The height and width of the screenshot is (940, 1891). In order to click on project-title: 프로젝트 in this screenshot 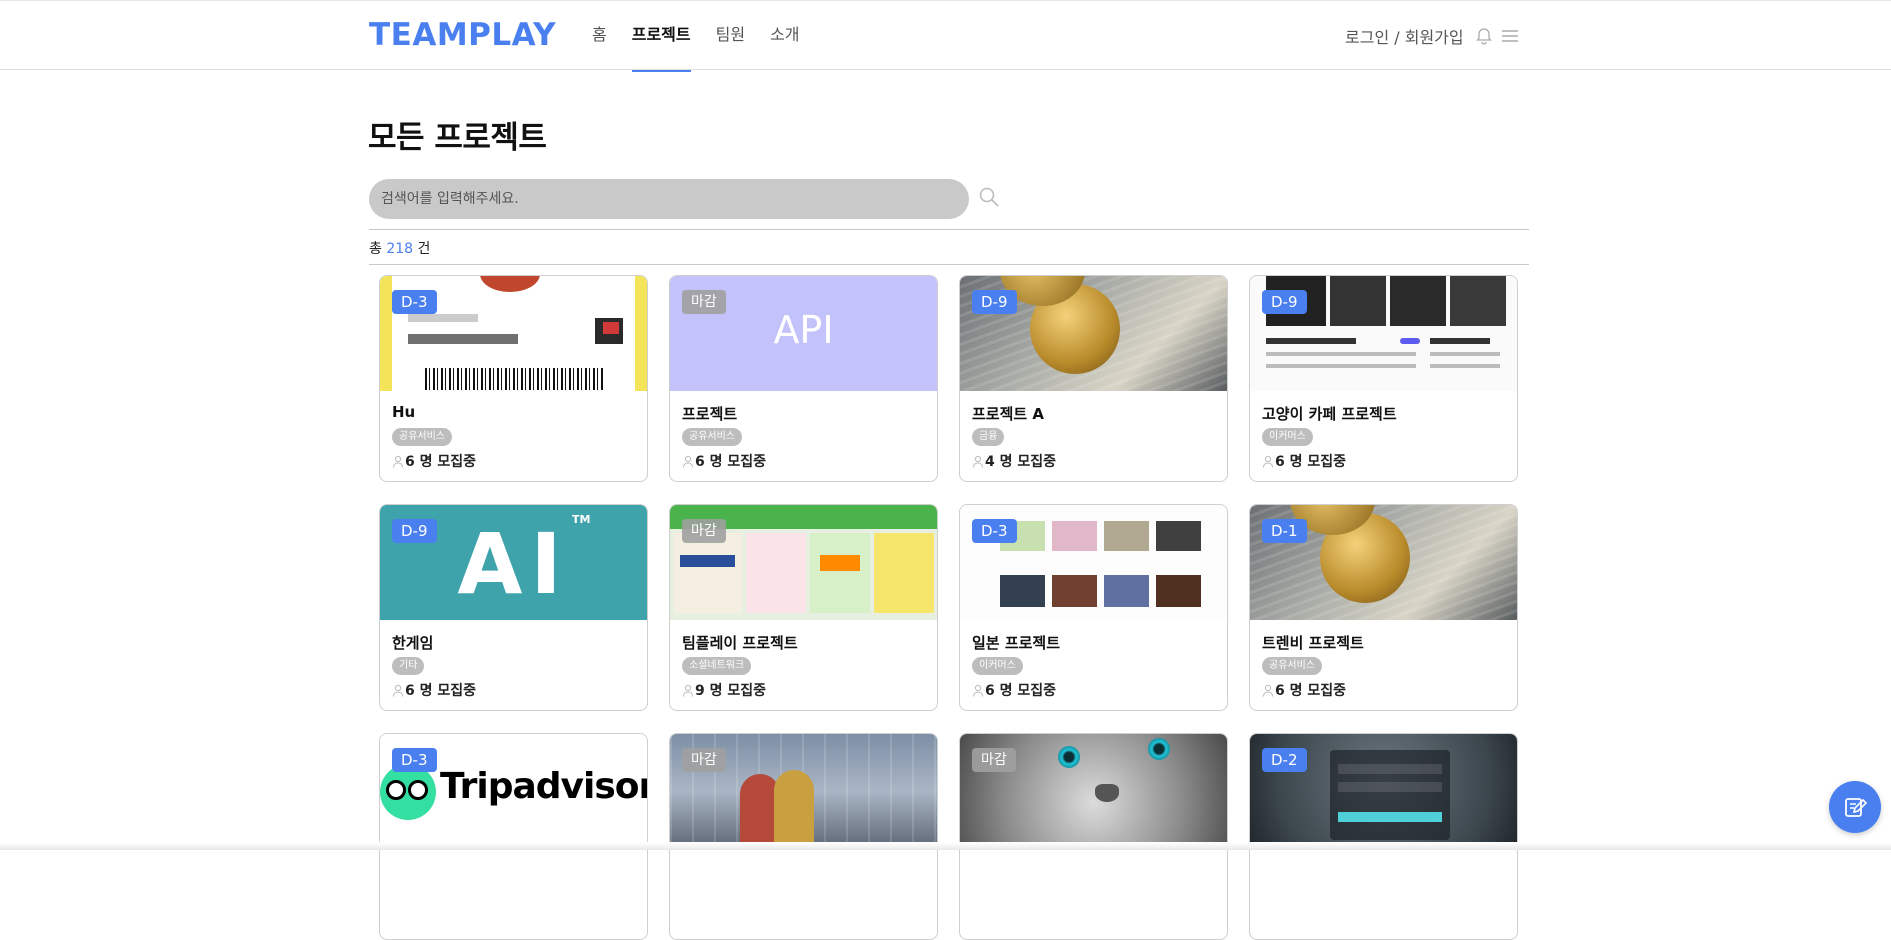, I will do `click(710, 414)`.